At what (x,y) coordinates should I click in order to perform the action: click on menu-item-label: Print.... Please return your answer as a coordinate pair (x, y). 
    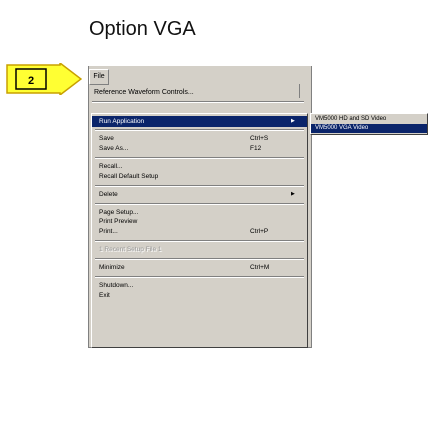
    Looking at the image, I should click on (108, 231).